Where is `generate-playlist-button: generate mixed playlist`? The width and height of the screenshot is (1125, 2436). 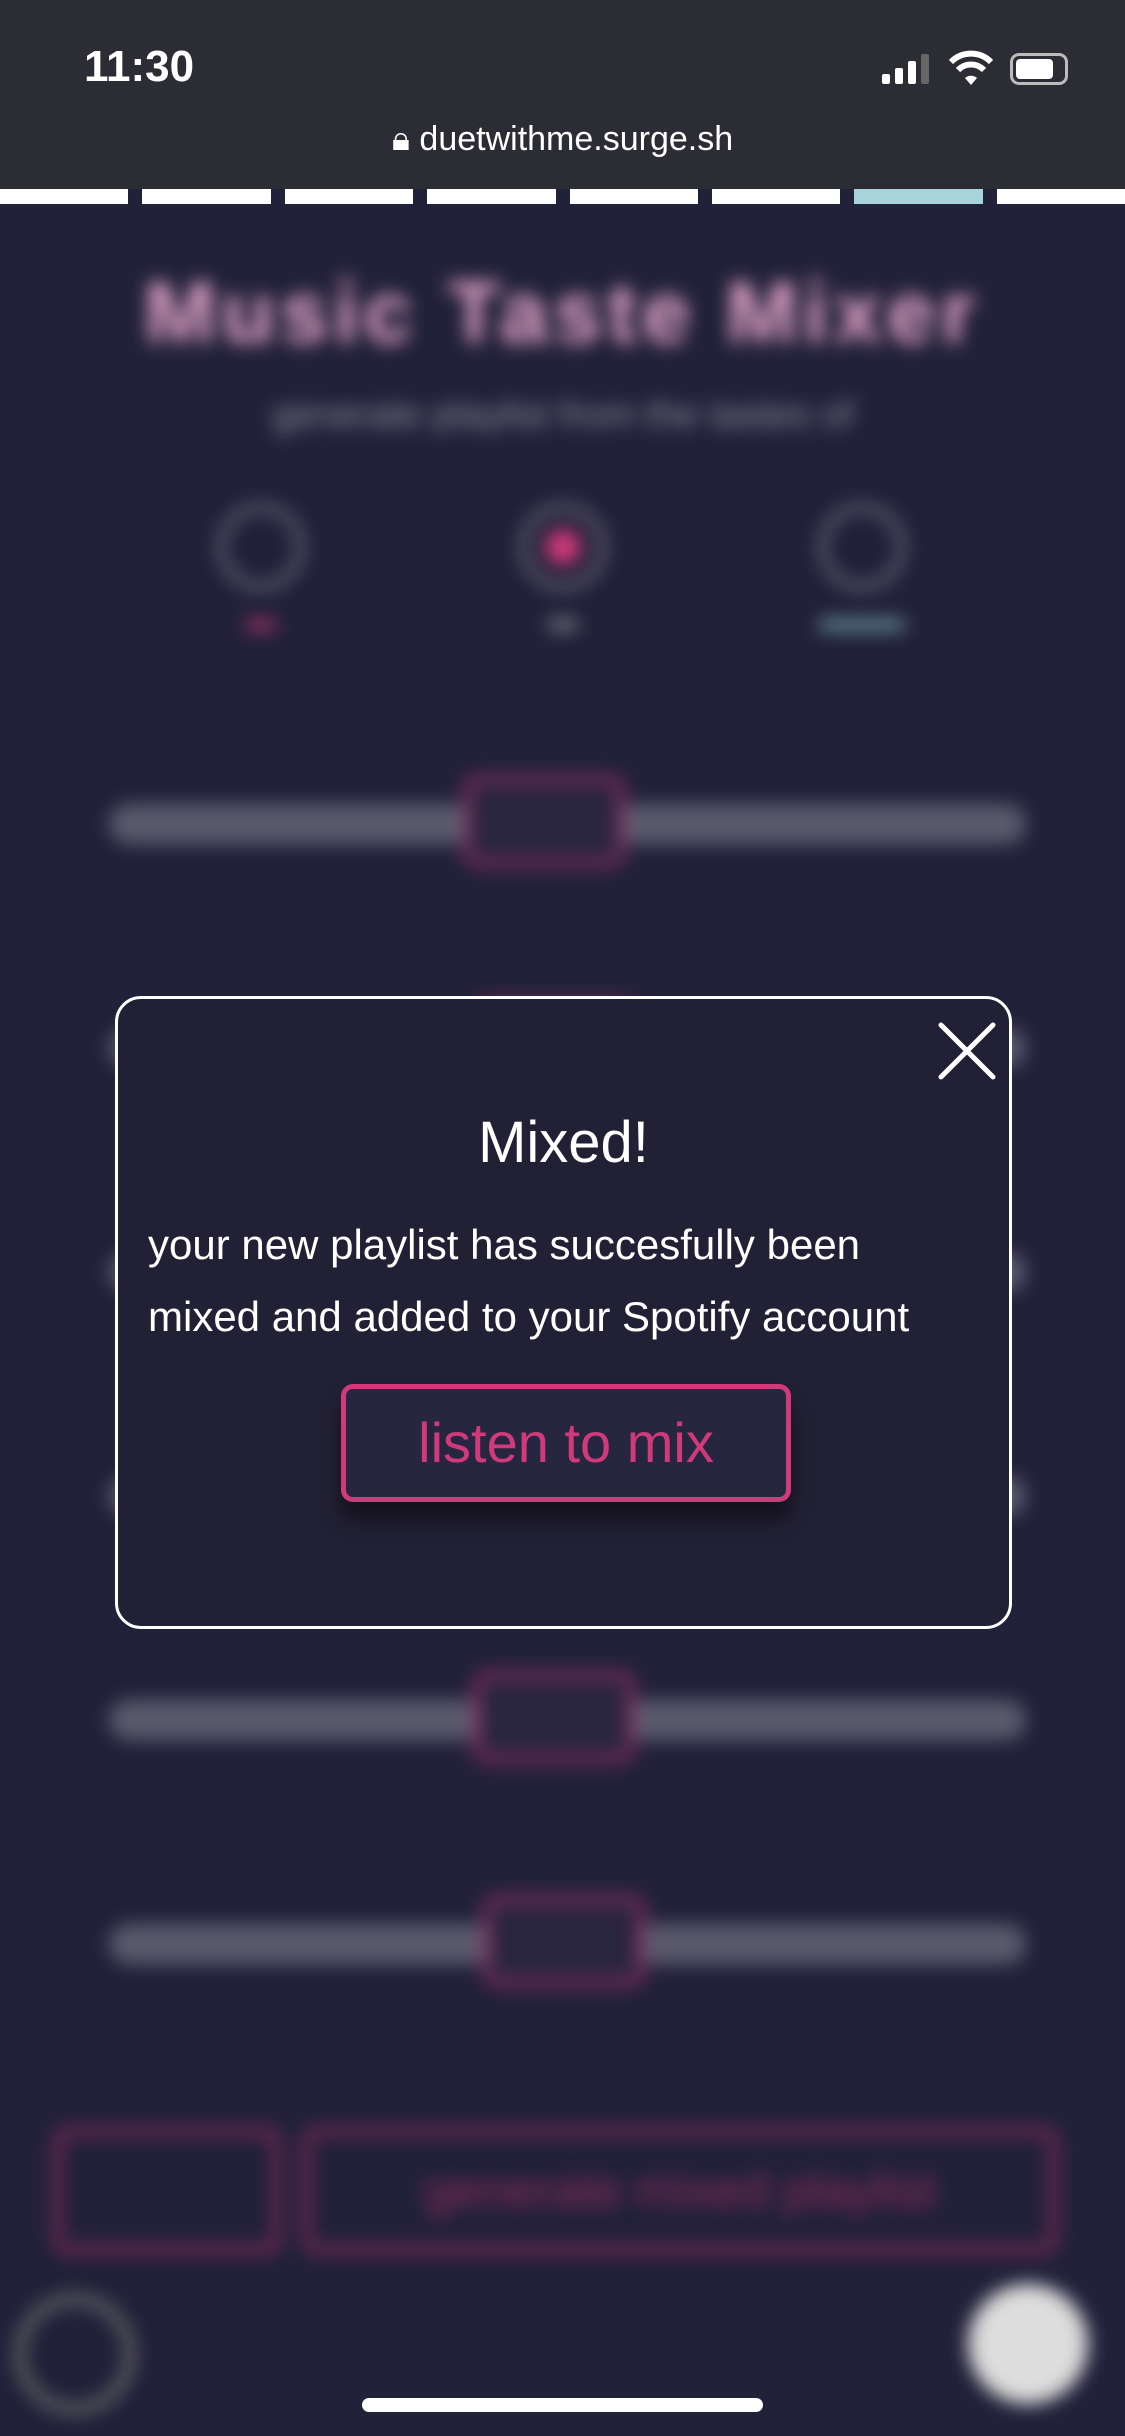
generate-playlist-button: generate mixed playlist is located at coordinates (680, 2190).